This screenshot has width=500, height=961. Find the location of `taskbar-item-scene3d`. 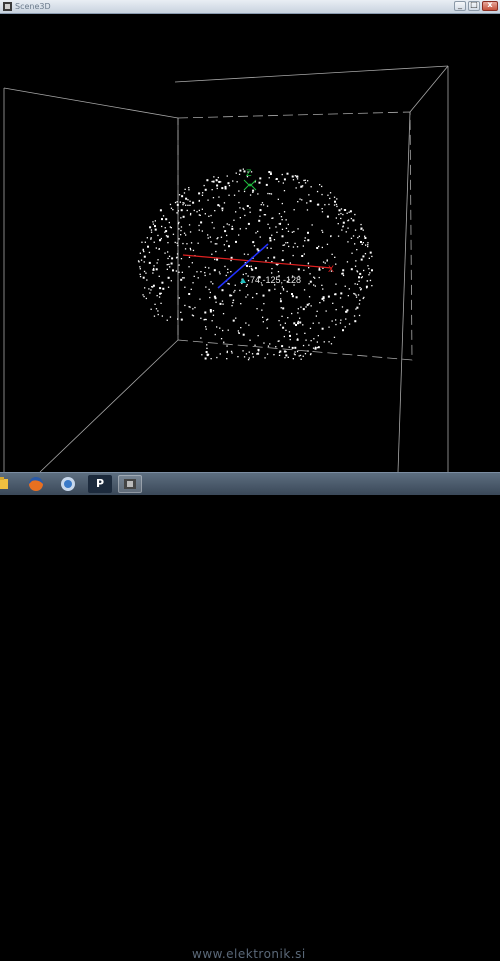

taskbar-item-scene3d is located at coordinates (130, 484).